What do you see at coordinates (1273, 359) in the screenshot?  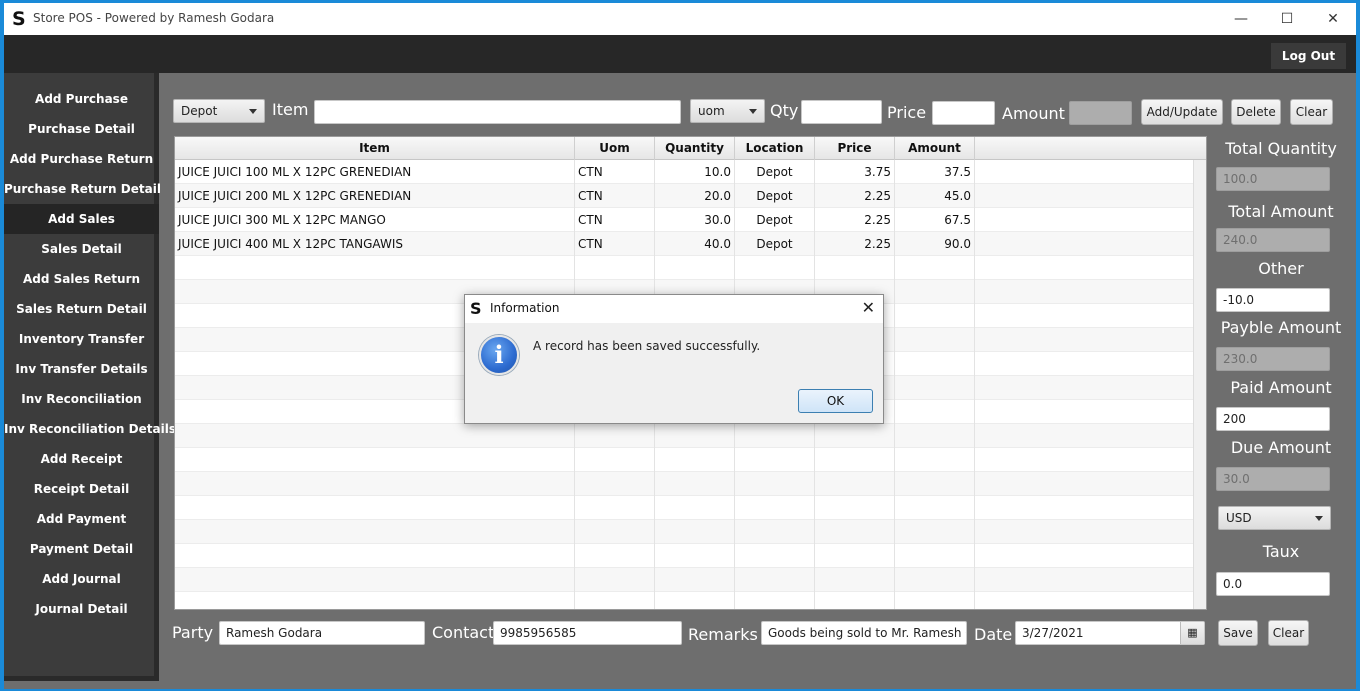 I see `payable-amount-field: 230.0` at bounding box center [1273, 359].